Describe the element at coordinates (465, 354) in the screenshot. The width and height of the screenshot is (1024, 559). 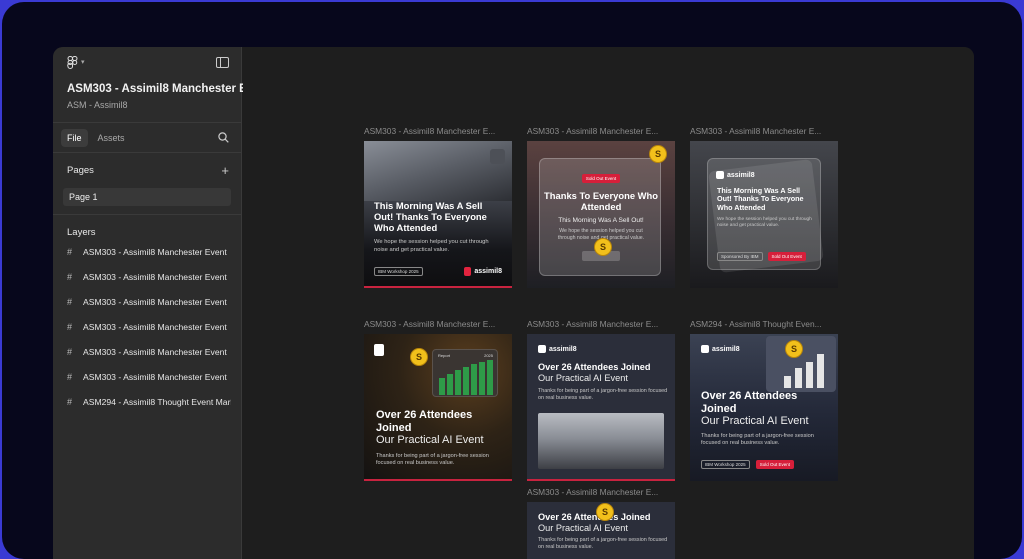
I see `report-card-header: Report 2025` at that location.